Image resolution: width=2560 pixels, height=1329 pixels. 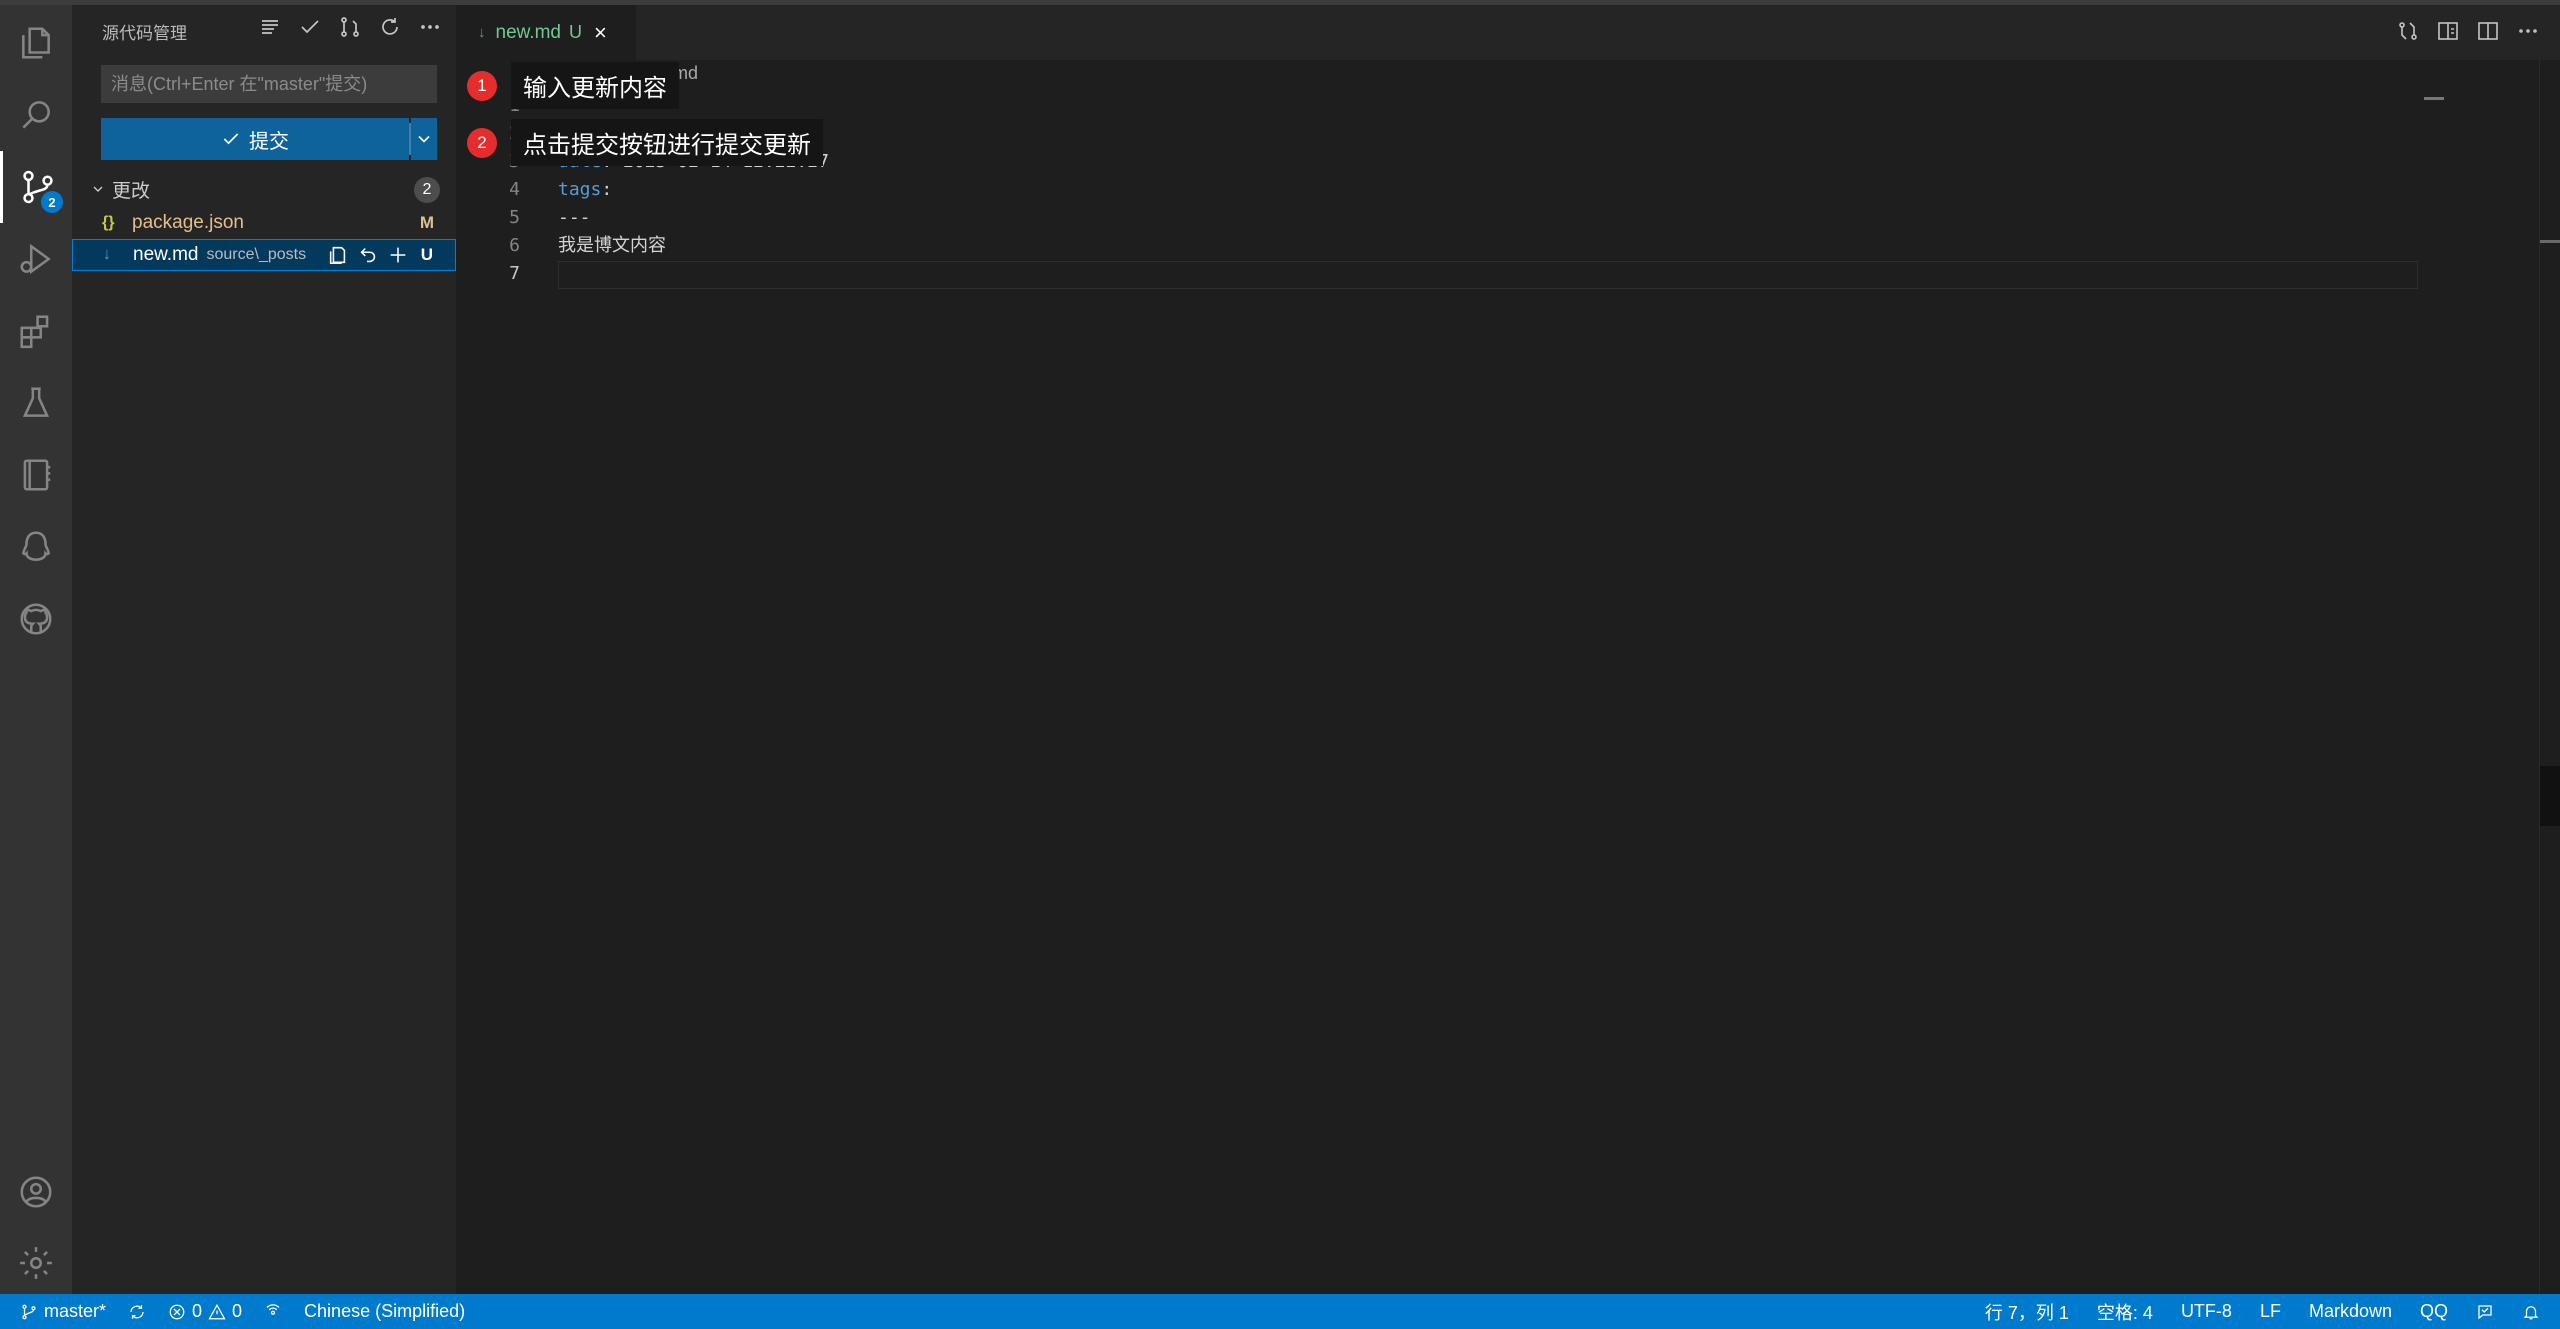 What do you see at coordinates (2549, 677) in the screenshot?
I see `editor-scrollbar` at bounding box center [2549, 677].